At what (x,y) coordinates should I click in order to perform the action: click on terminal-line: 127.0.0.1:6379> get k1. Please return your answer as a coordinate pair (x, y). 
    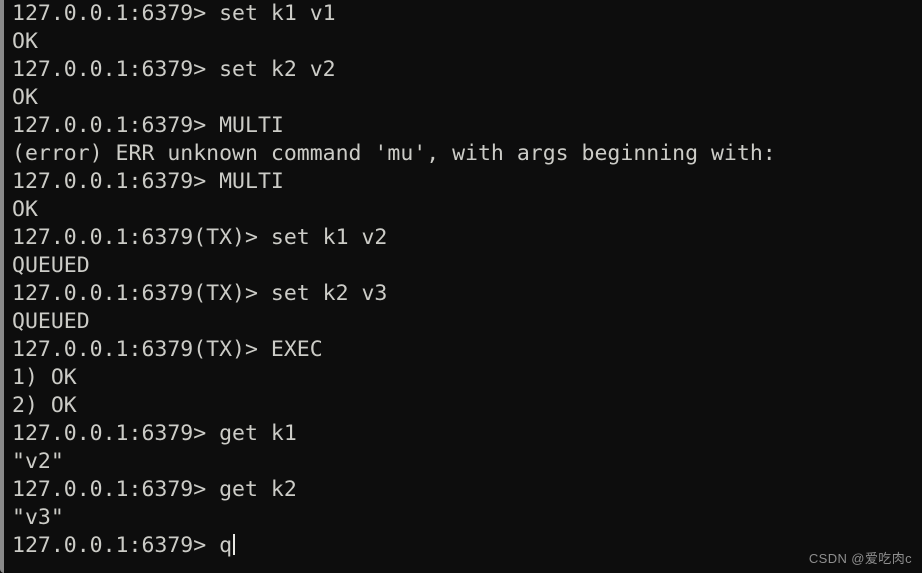
    Looking at the image, I should click on (467, 434).